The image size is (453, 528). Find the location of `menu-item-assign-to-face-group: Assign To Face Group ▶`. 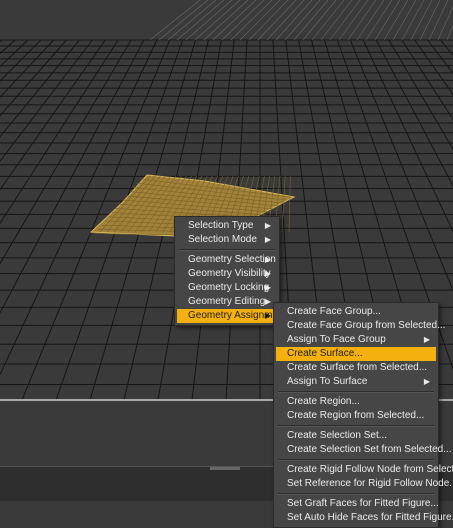

menu-item-assign-to-face-group: Assign To Face Group ▶ is located at coordinates (356, 340).